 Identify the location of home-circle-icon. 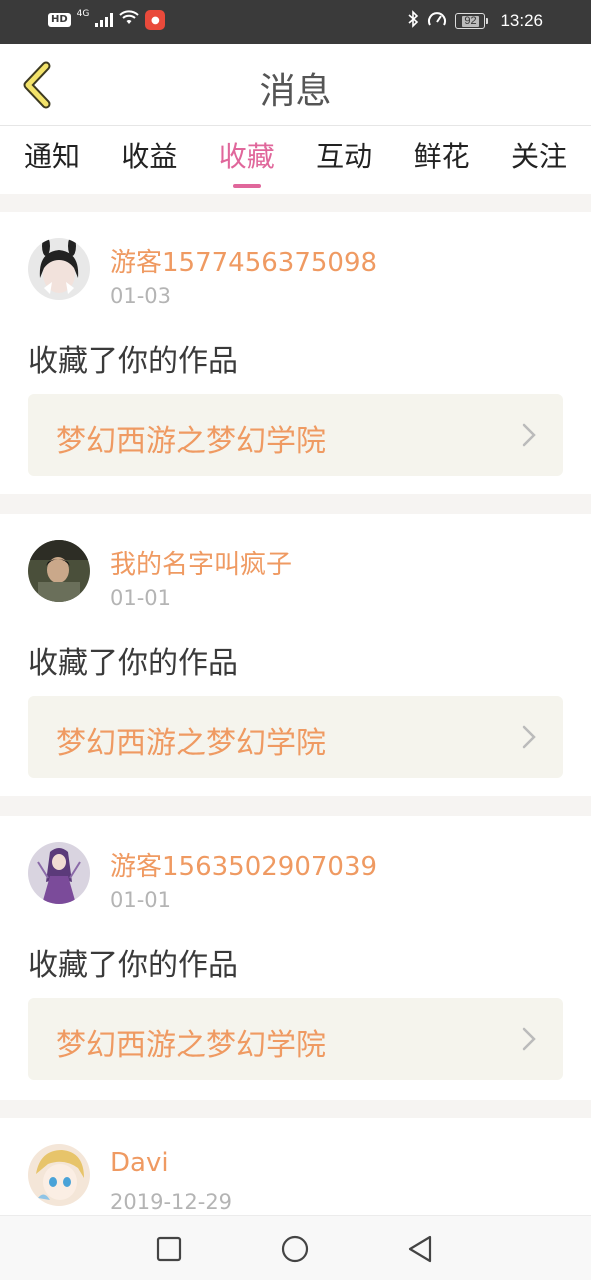
(295, 1249).